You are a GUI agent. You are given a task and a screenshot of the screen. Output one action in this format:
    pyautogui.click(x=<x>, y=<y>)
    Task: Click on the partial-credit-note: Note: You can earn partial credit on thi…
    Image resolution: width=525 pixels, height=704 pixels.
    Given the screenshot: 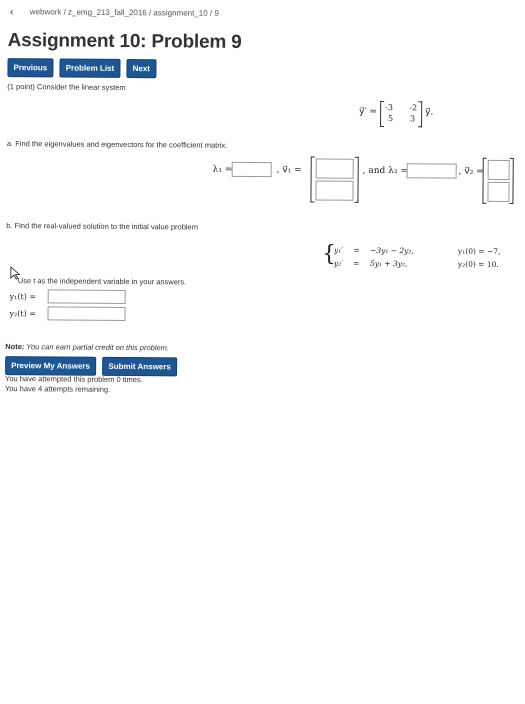 What is the action you would take?
    pyautogui.click(x=87, y=347)
    